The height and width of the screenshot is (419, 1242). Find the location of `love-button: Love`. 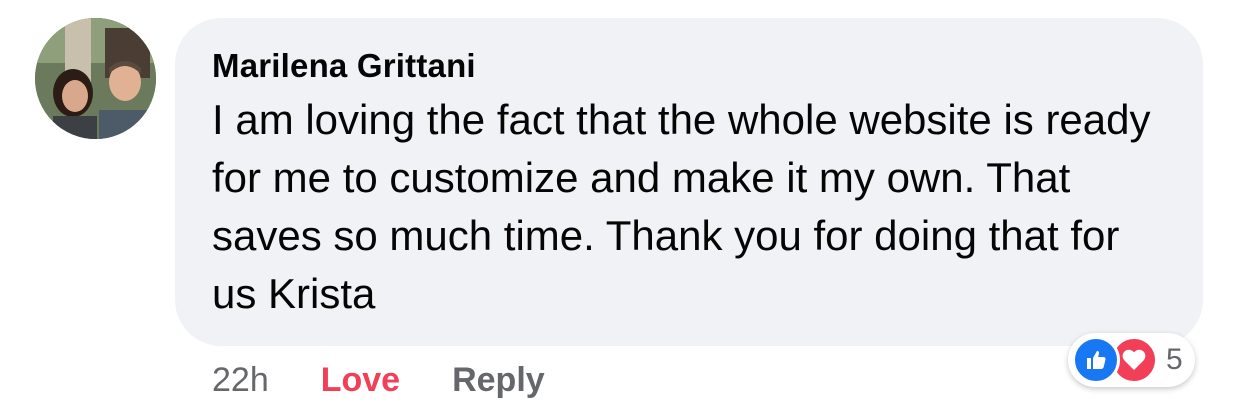

love-button: Love is located at coordinates (360, 380).